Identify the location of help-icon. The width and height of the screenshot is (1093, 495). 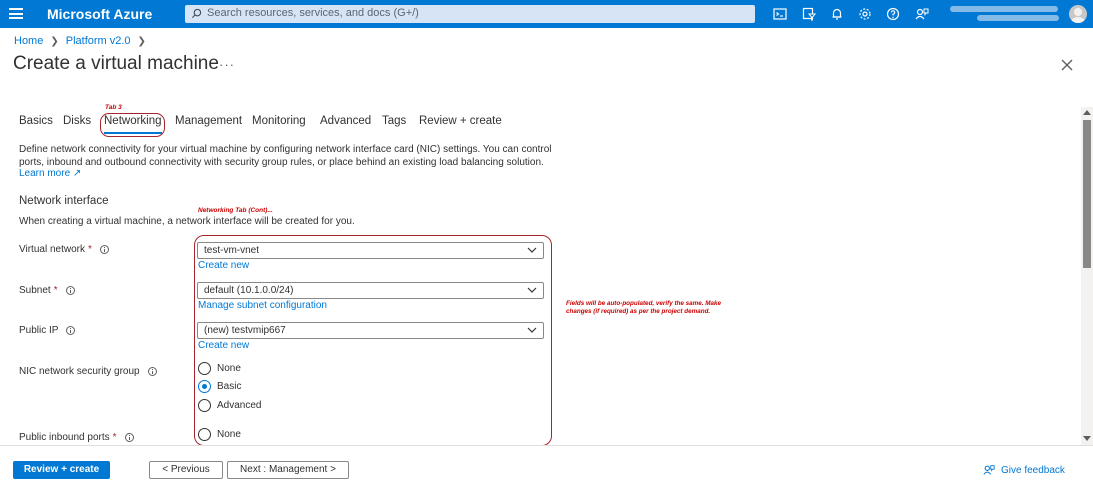
(893, 14).